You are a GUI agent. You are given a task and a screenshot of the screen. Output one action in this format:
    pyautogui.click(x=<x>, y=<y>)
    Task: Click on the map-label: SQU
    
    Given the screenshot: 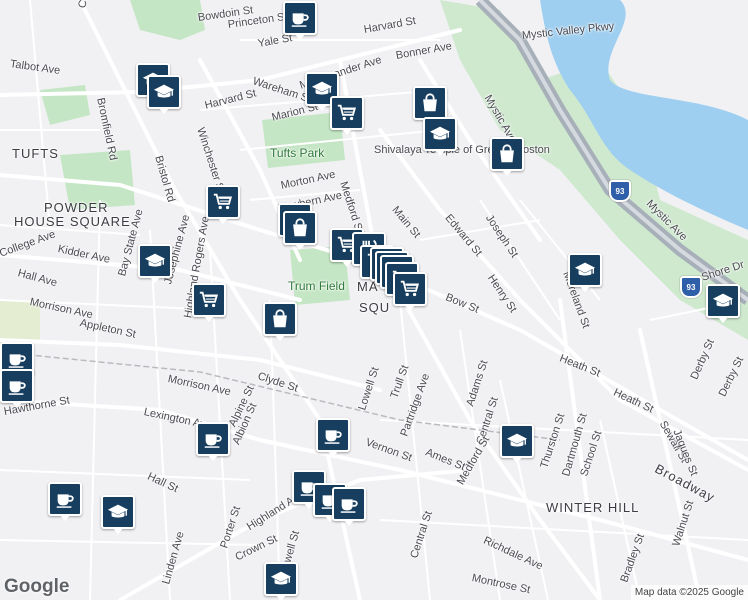 What is the action you would take?
    pyautogui.click(x=375, y=307)
    